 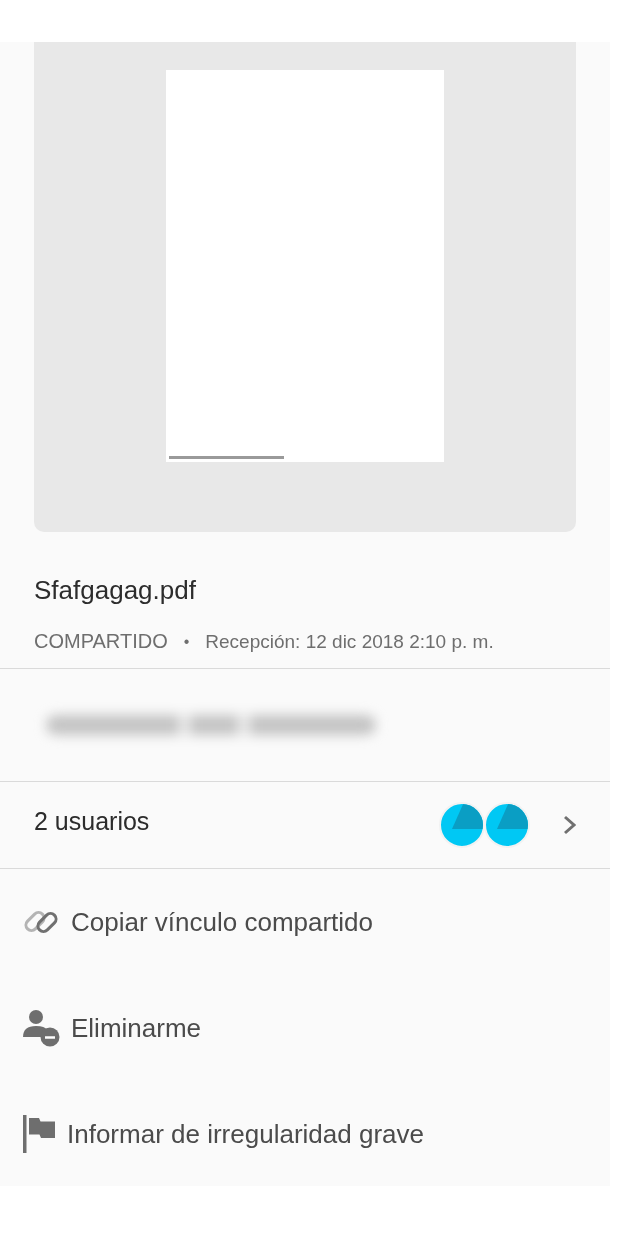 I want to click on menu-item: Copiar vínculo compartido, so click(x=198, y=922).